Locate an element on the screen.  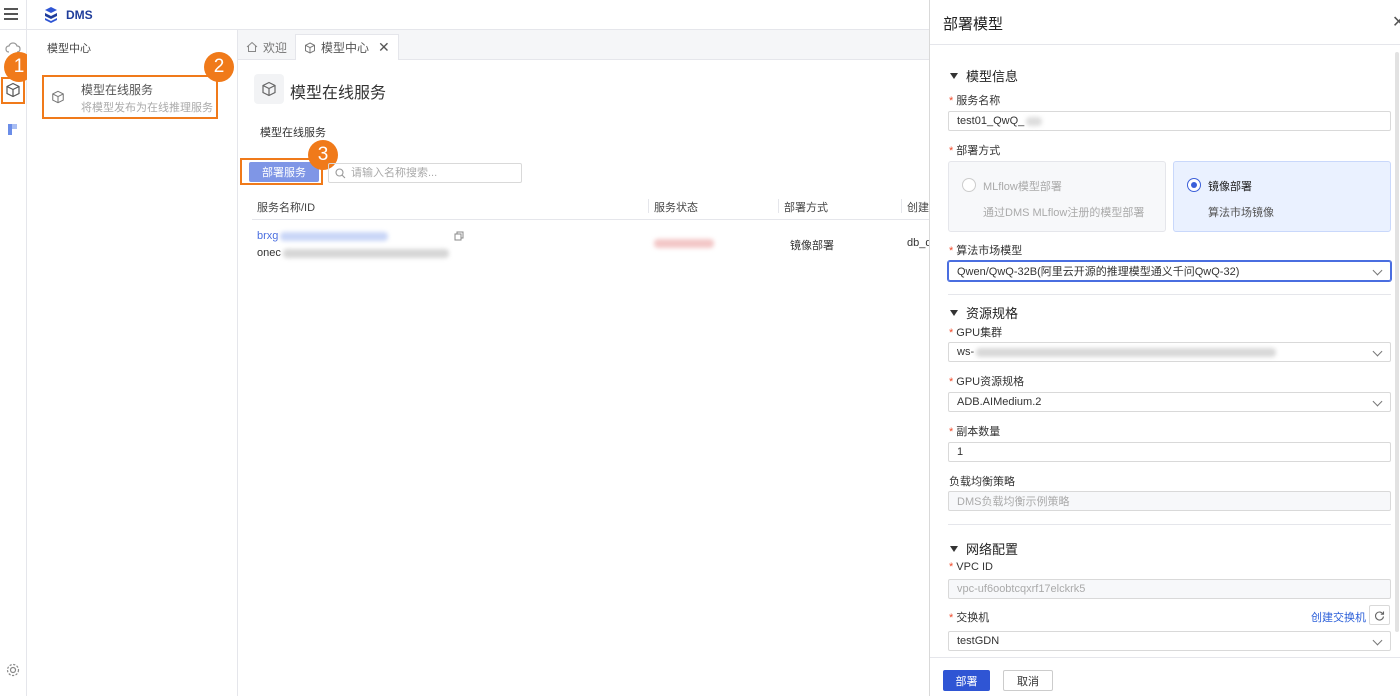
vswitch-select: testGDN is located at coordinates (1169, 641).